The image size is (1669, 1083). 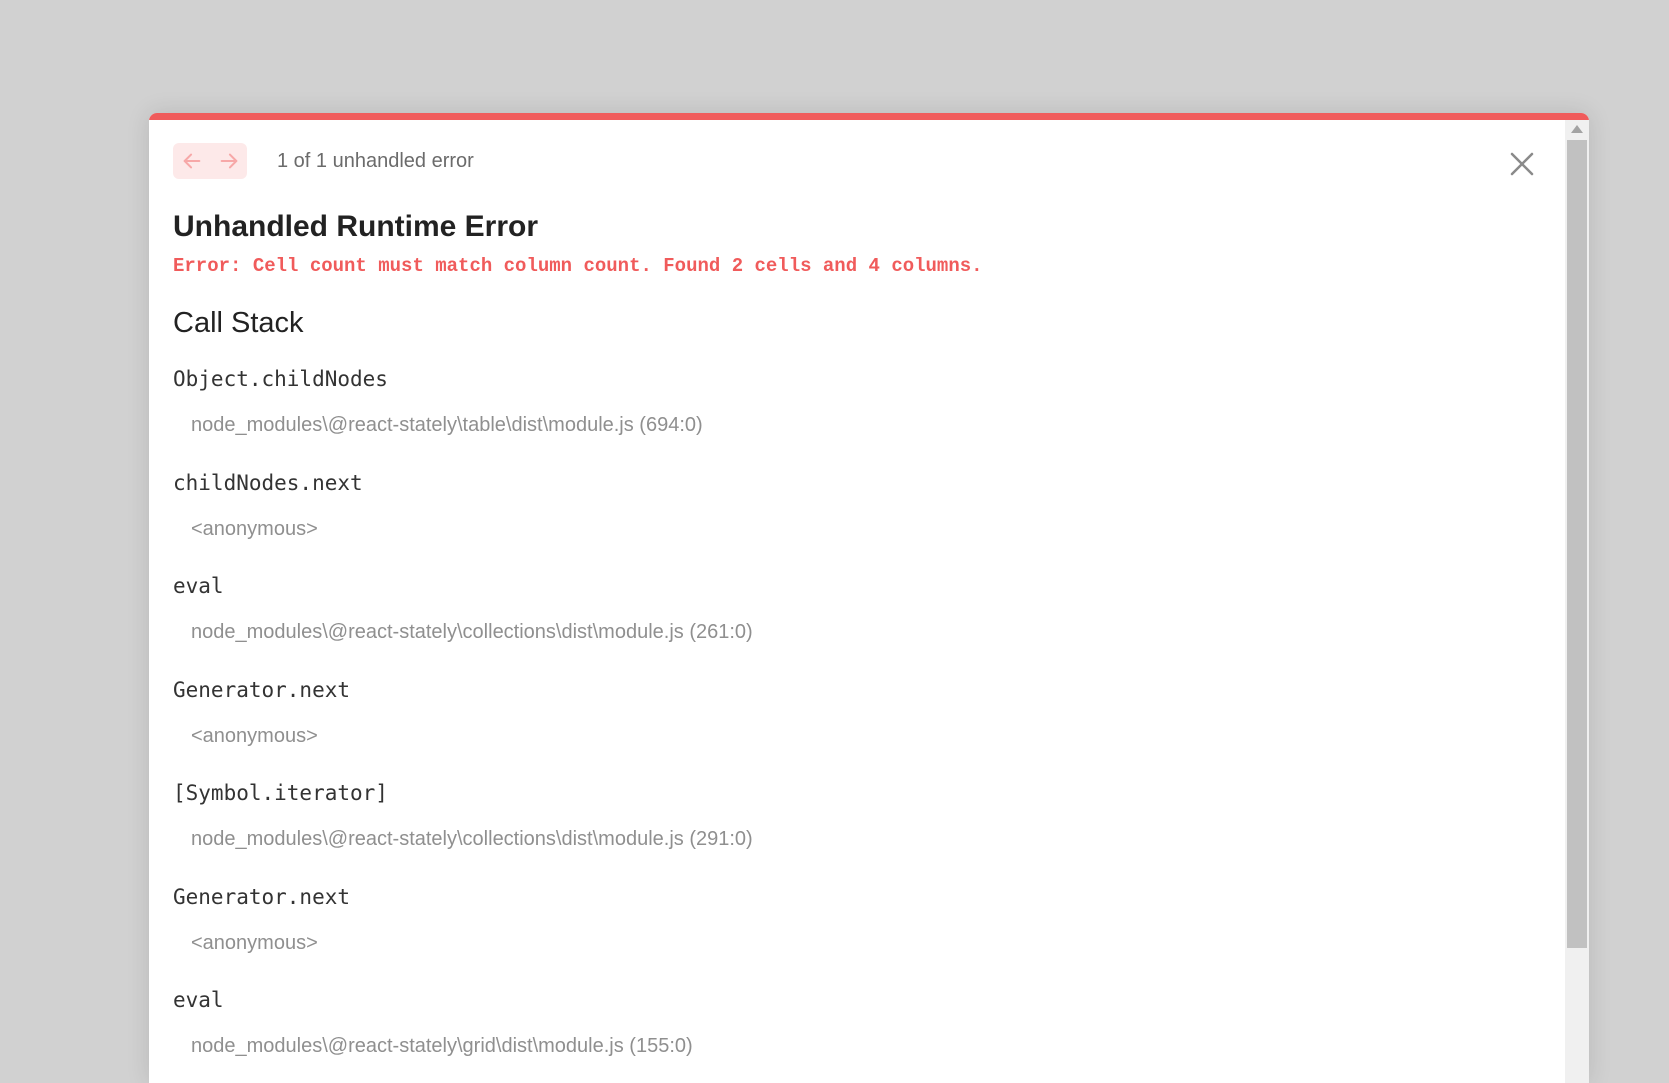 I want to click on error-navigation: 1 of 1 unhandled error, so click(x=323, y=161).